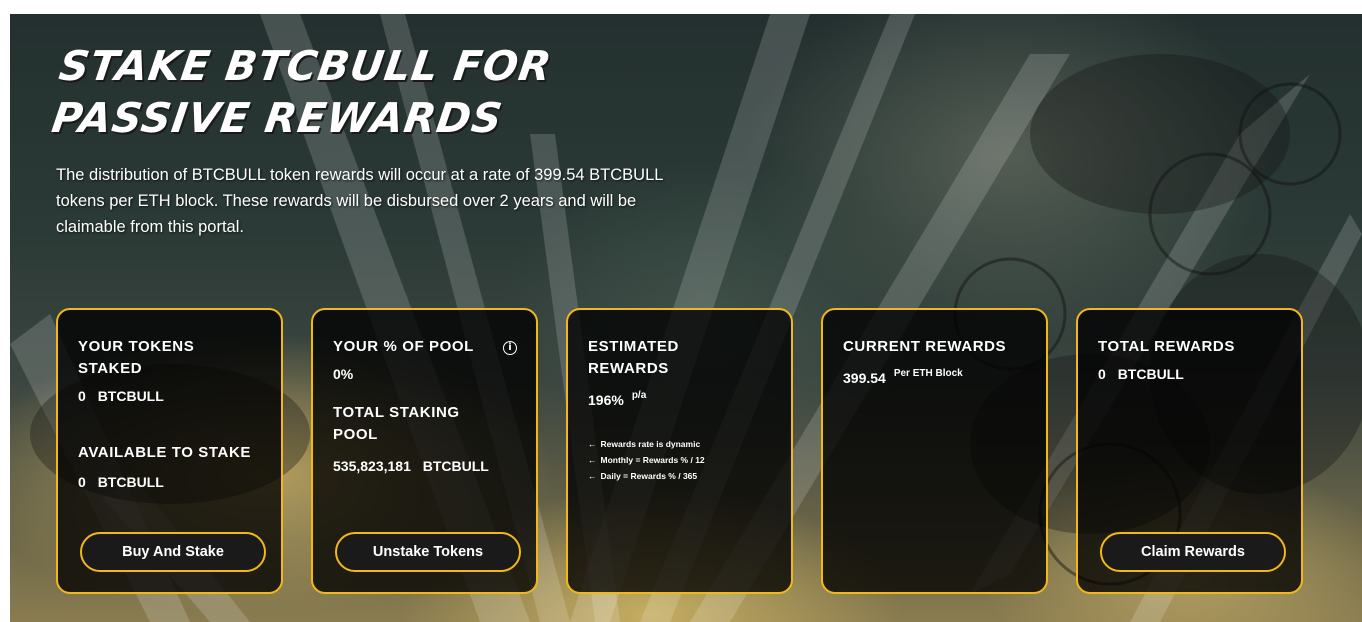 The image size is (1362, 622). Describe the element at coordinates (925, 346) in the screenshot. I see `current-rewards-label: CURRENT REWARDS` at that location.